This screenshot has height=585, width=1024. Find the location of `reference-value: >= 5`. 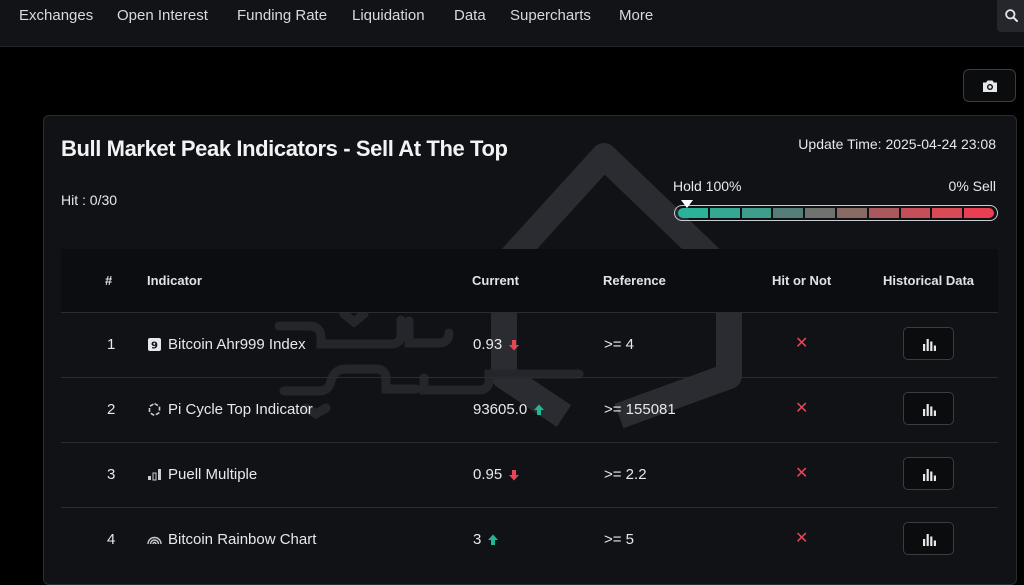

reference-value: >= 5 is located at coordinates (619, 539).